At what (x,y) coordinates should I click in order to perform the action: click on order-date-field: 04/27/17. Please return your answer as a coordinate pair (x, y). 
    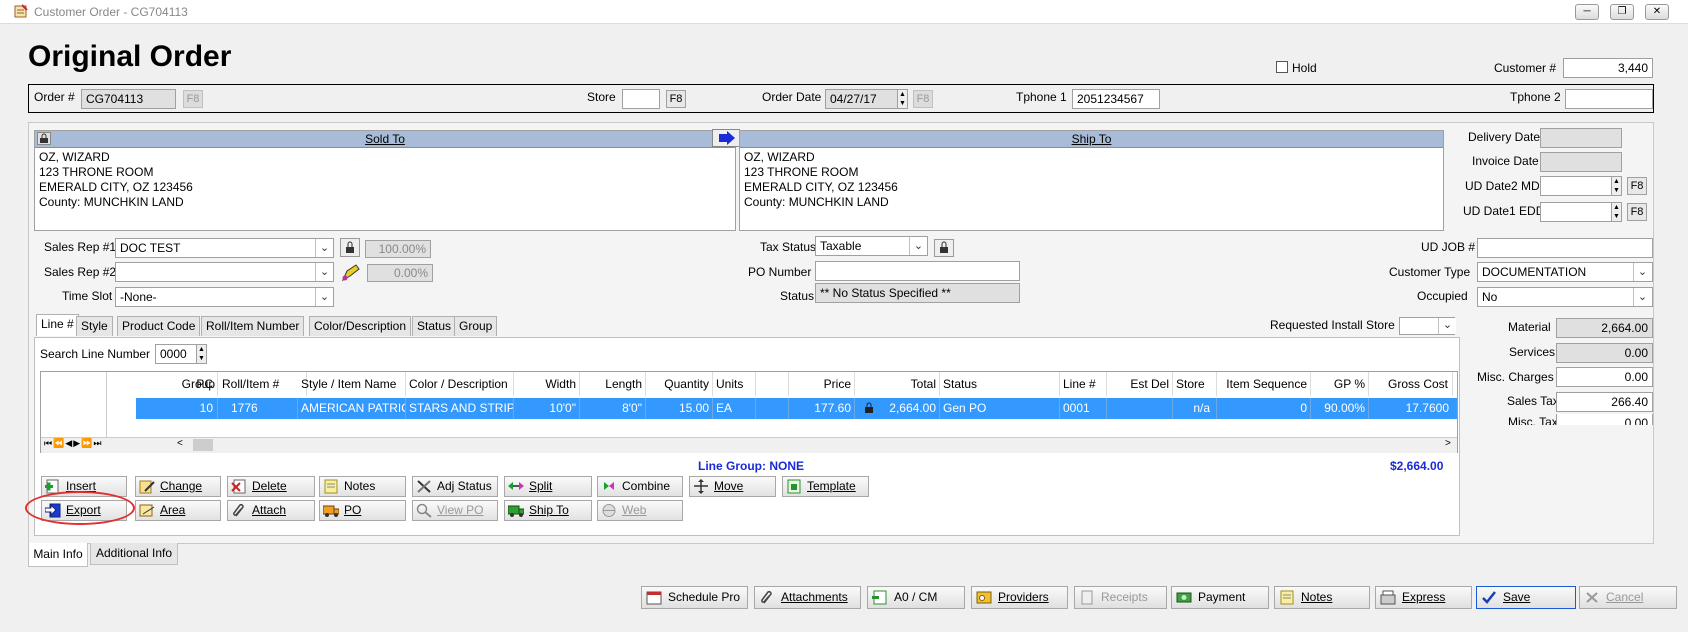
    Looking at the image, I should click on (866, 99).